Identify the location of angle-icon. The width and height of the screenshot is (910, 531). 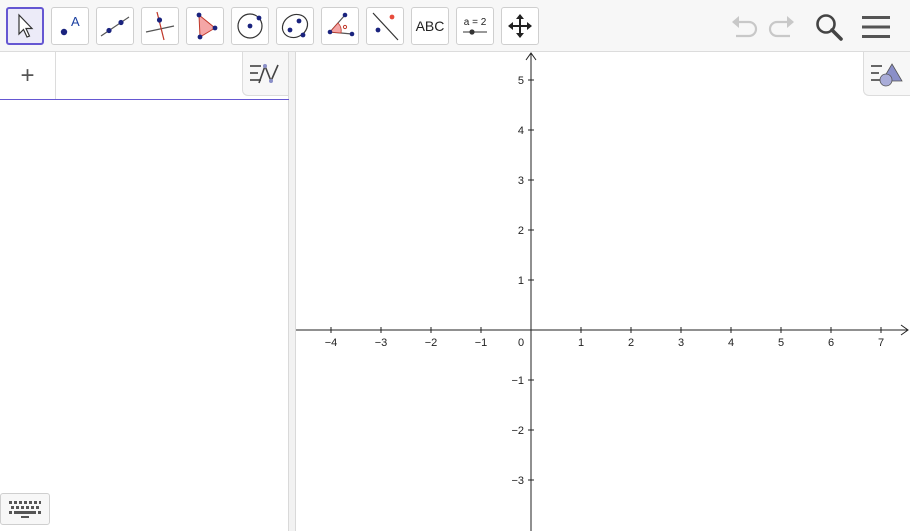
(341, 24).